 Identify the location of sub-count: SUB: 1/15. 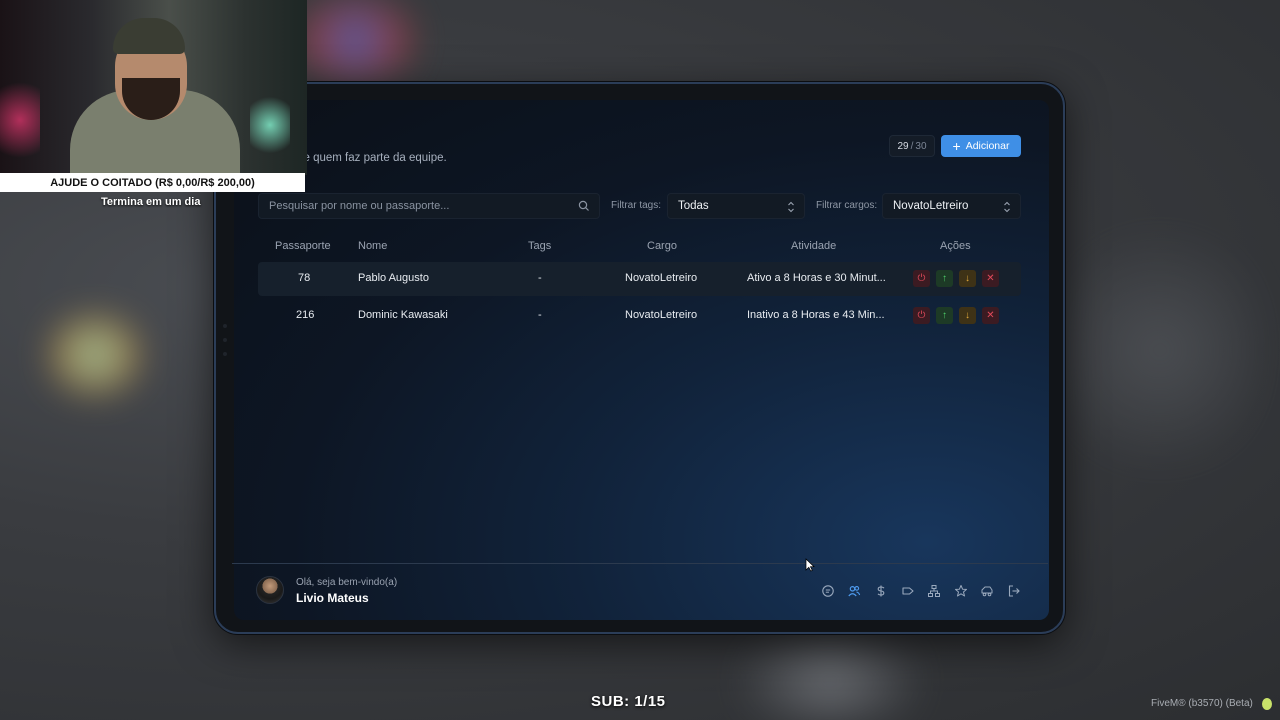
(628, 701).